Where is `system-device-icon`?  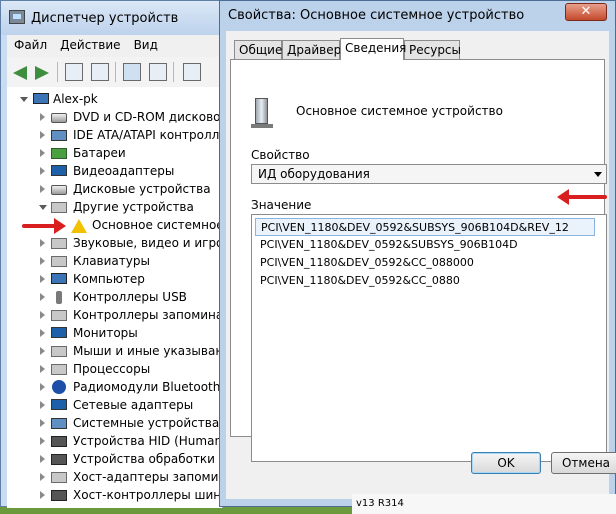
system-device-icon is located at coordinates (262, 113).